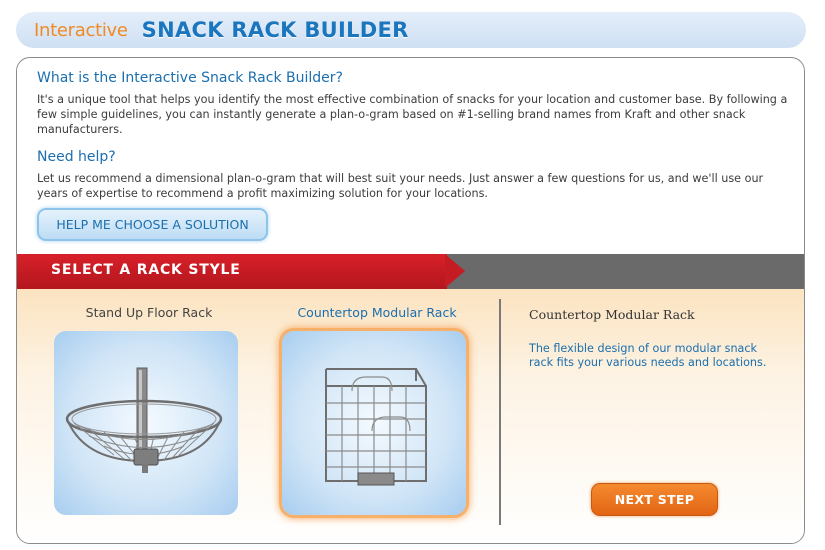 The image size is (825, 550). I want to click on floor-rack-tile, so click(146, 423).